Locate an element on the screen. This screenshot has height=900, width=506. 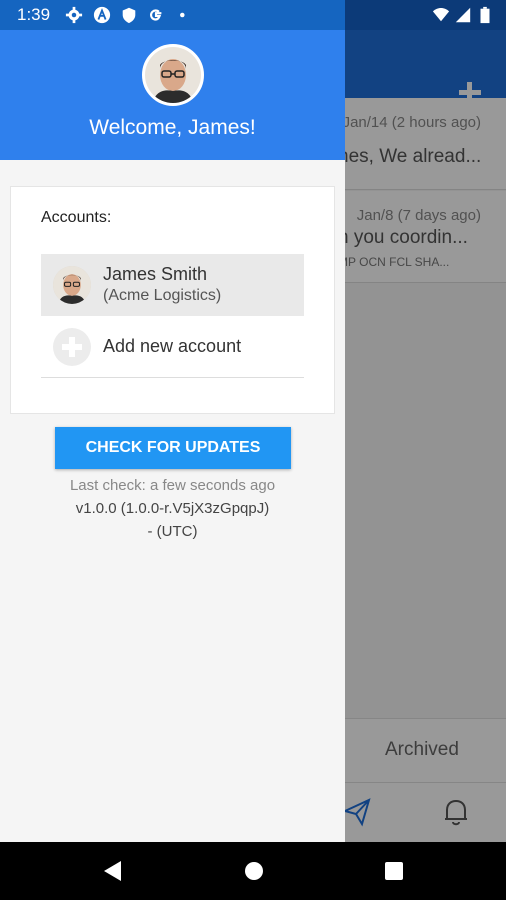
add-account-button: Add new account is located at coordinates (172, 347).